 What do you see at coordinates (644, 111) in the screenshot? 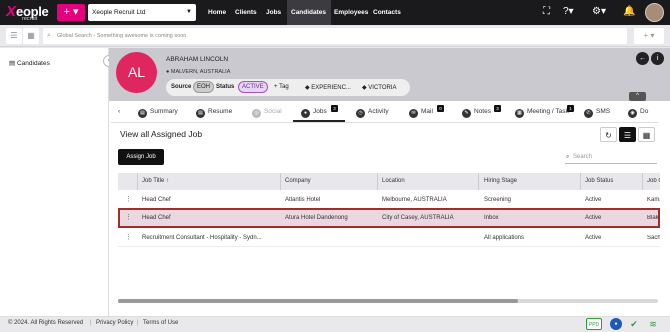
I see `tab-label: Do` at bounding box center [644, 111].